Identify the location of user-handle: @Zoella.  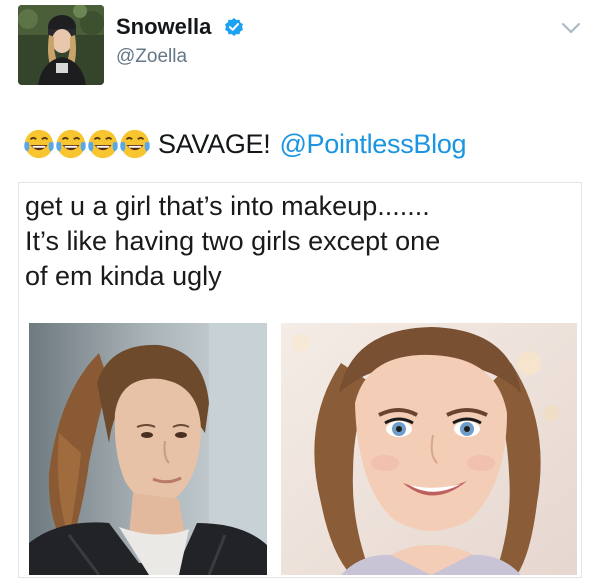
(151, 57).